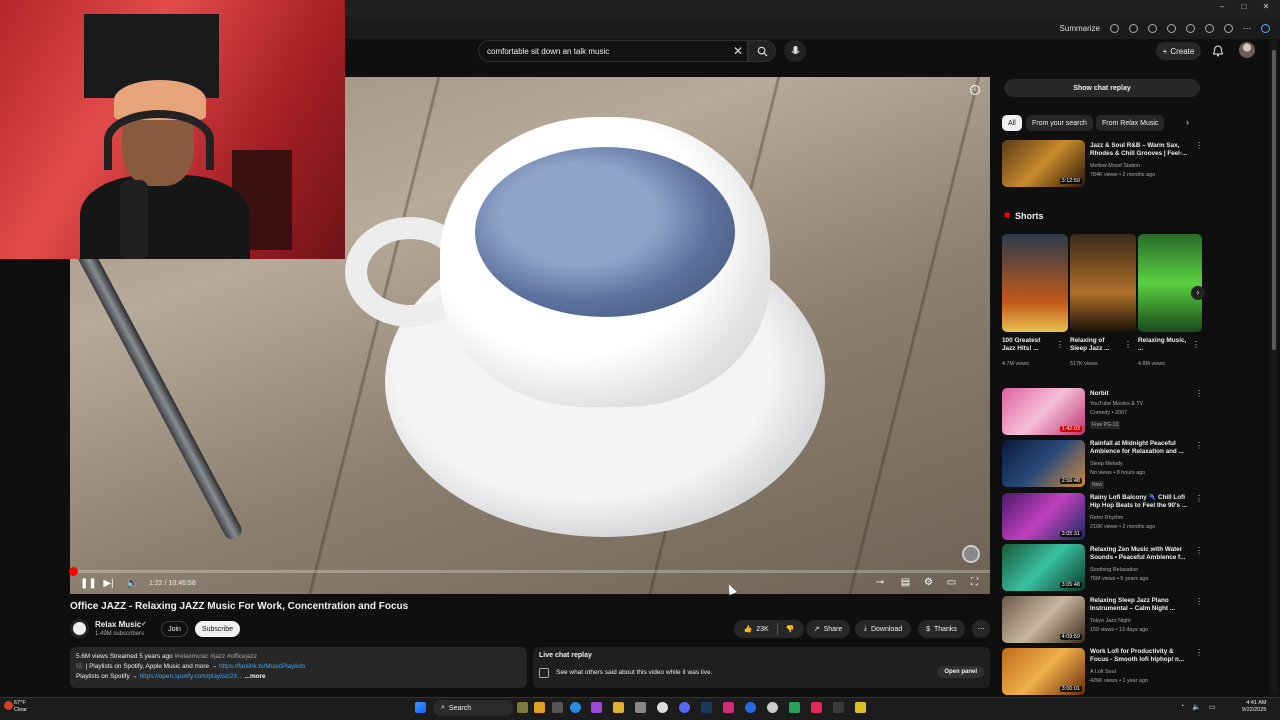 The image size is (1280, 720). Describe the element at coordinates (974, 582) in the screenshot. I see `fullscreen-icon: ⛶` at that location.